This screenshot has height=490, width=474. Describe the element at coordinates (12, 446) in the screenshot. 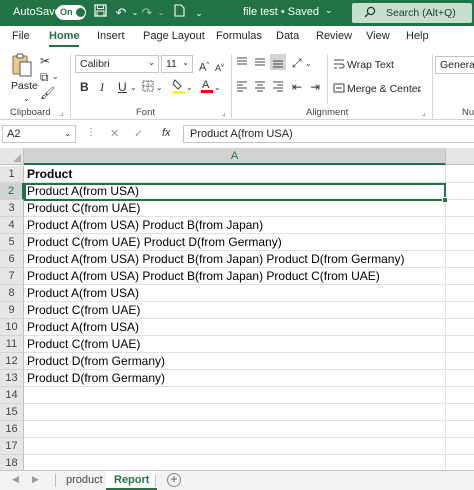

I see `row-header: 17` at that location.